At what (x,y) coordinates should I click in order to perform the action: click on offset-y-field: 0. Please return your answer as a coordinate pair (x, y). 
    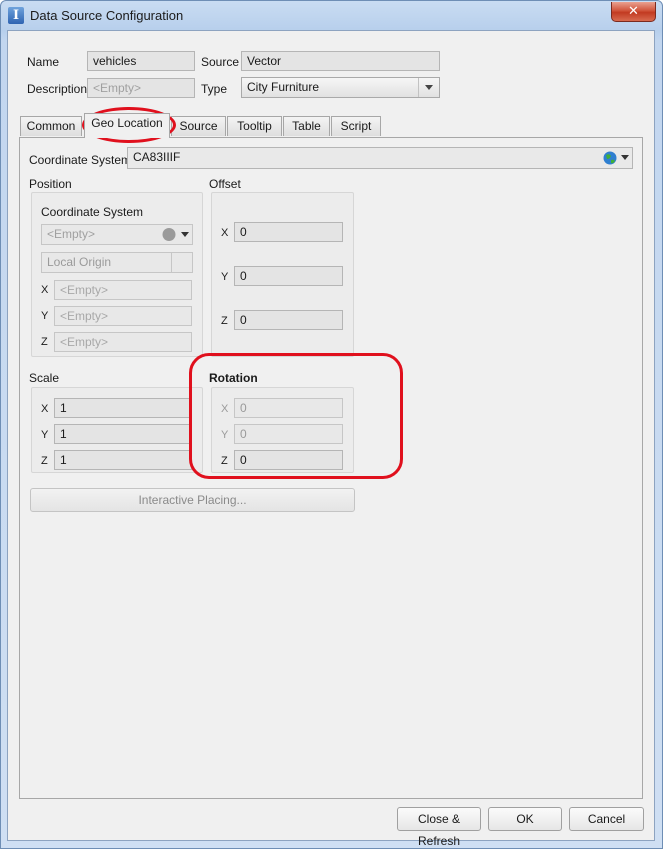
    Looking at the image, I should click on (288, 276).